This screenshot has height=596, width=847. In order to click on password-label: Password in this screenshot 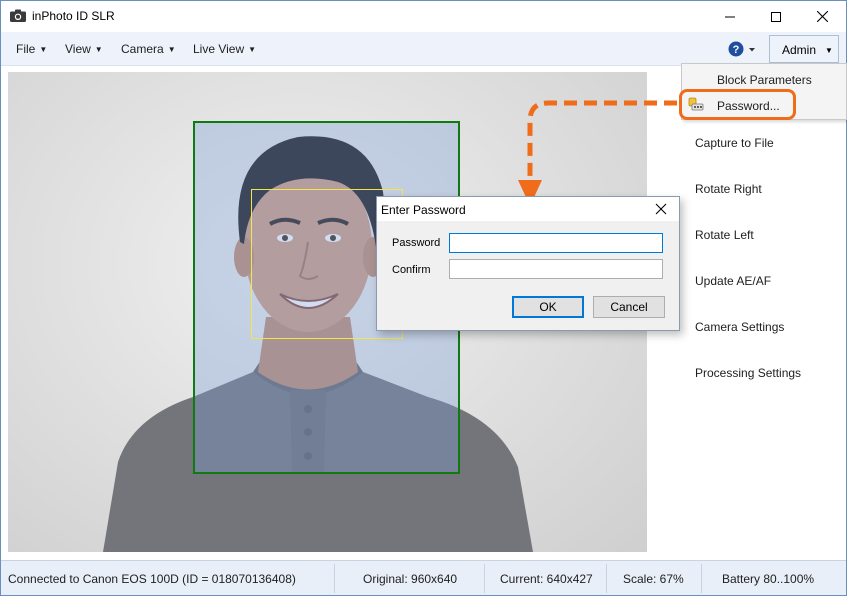, I will do `click(416, 243)`.